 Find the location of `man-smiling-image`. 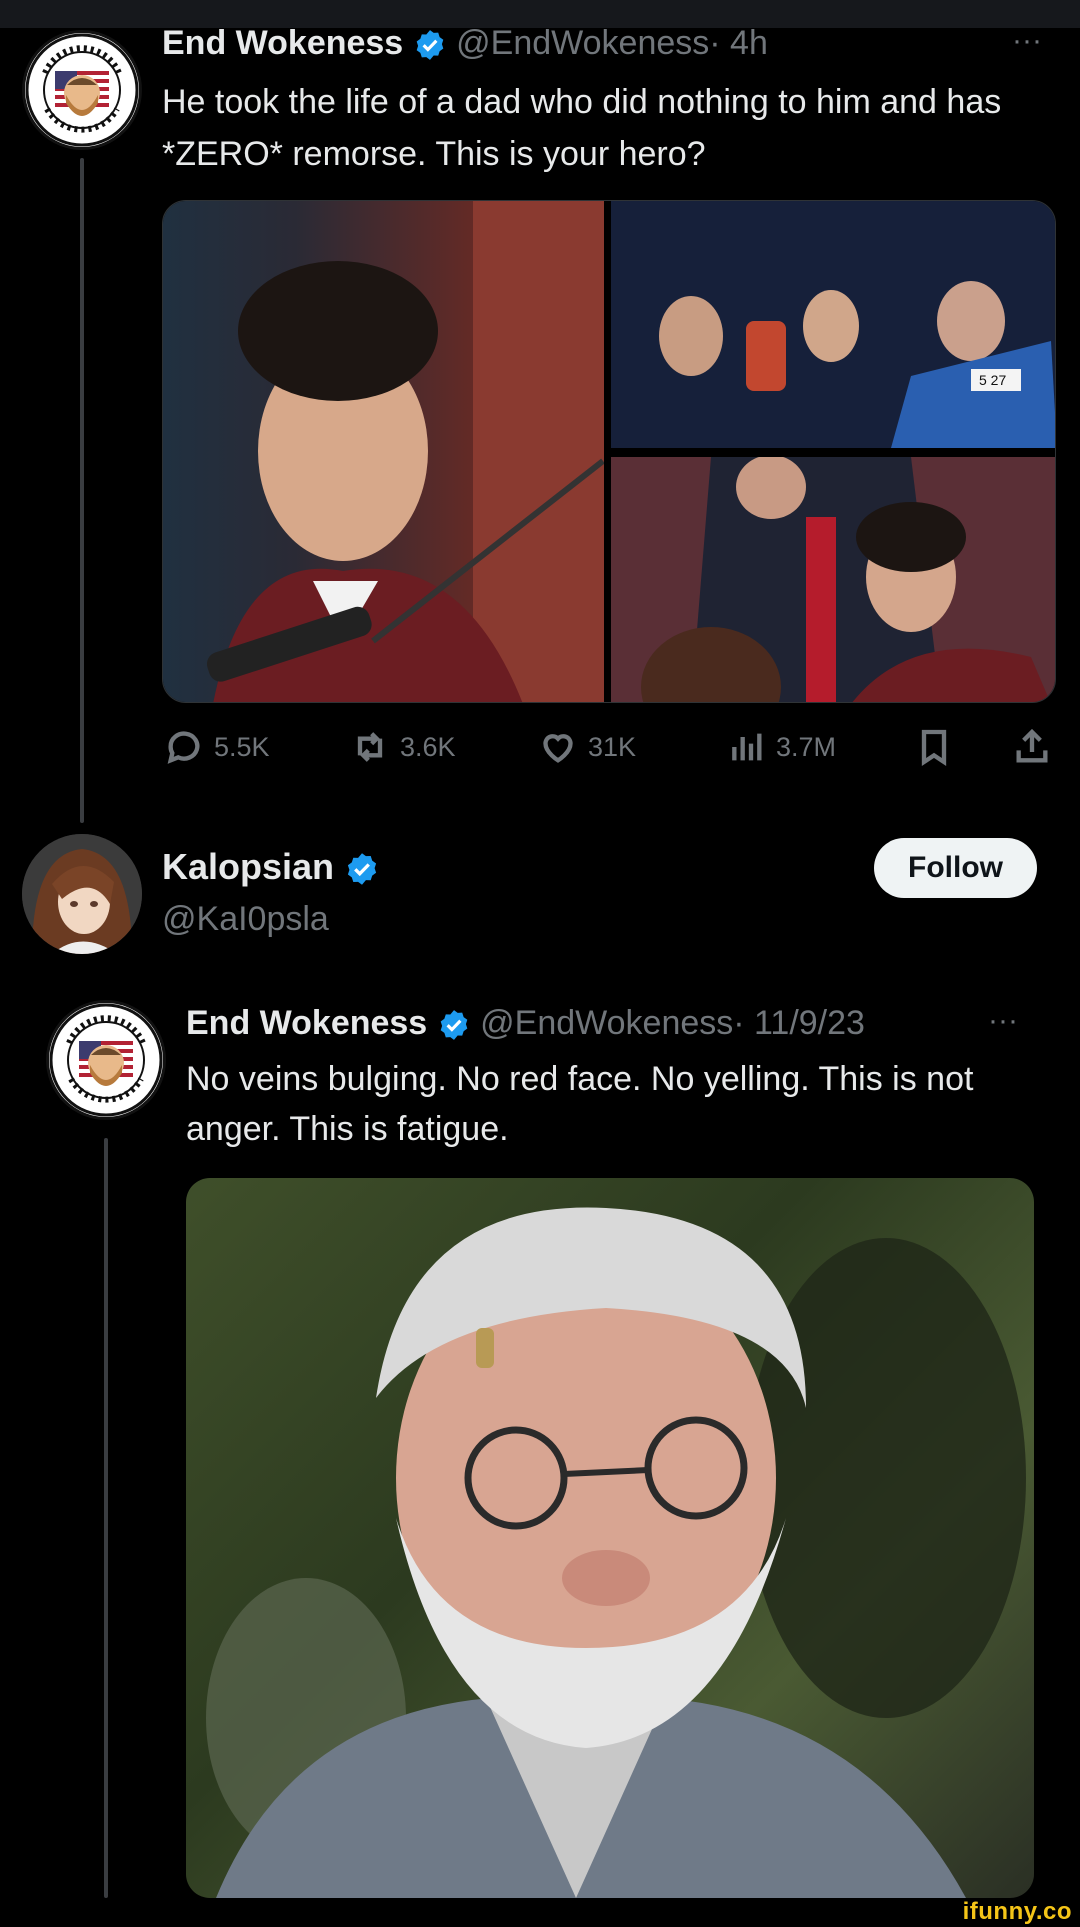

man-smiling-image is located at coordinates (405, 451).